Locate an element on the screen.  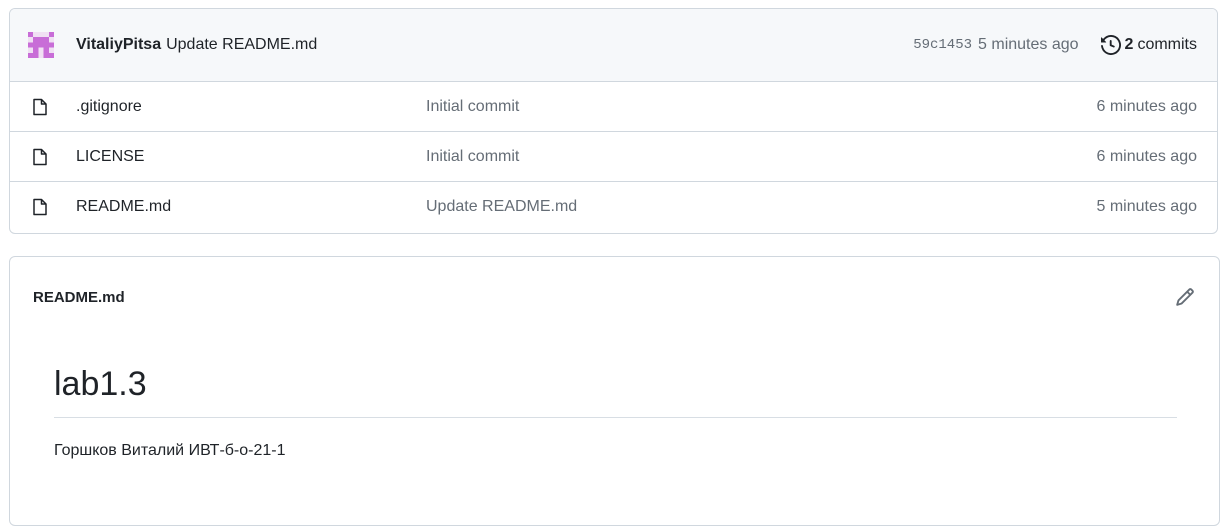
commits-history-link: 2 commits is located at coordinates (1148, 45).